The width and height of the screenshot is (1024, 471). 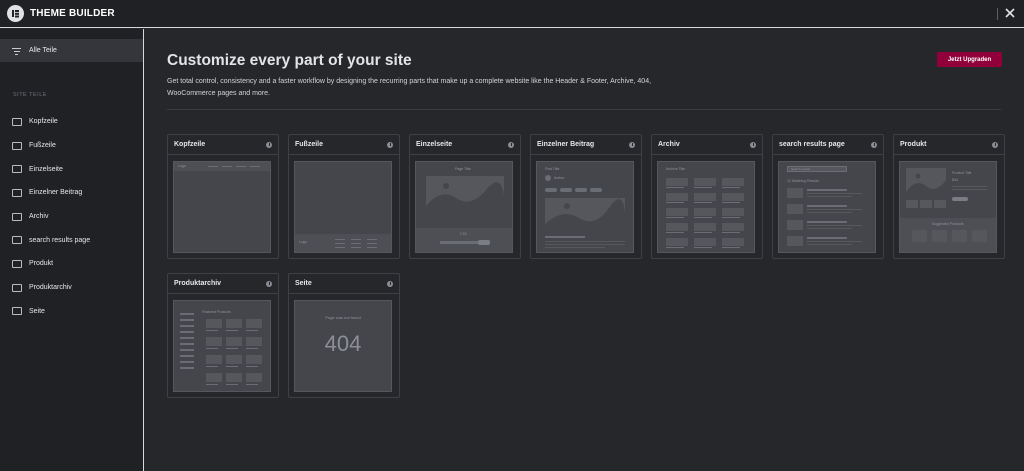 I want to click on sidebar-item-label: Einzelseite, so click(x=46, y=169).